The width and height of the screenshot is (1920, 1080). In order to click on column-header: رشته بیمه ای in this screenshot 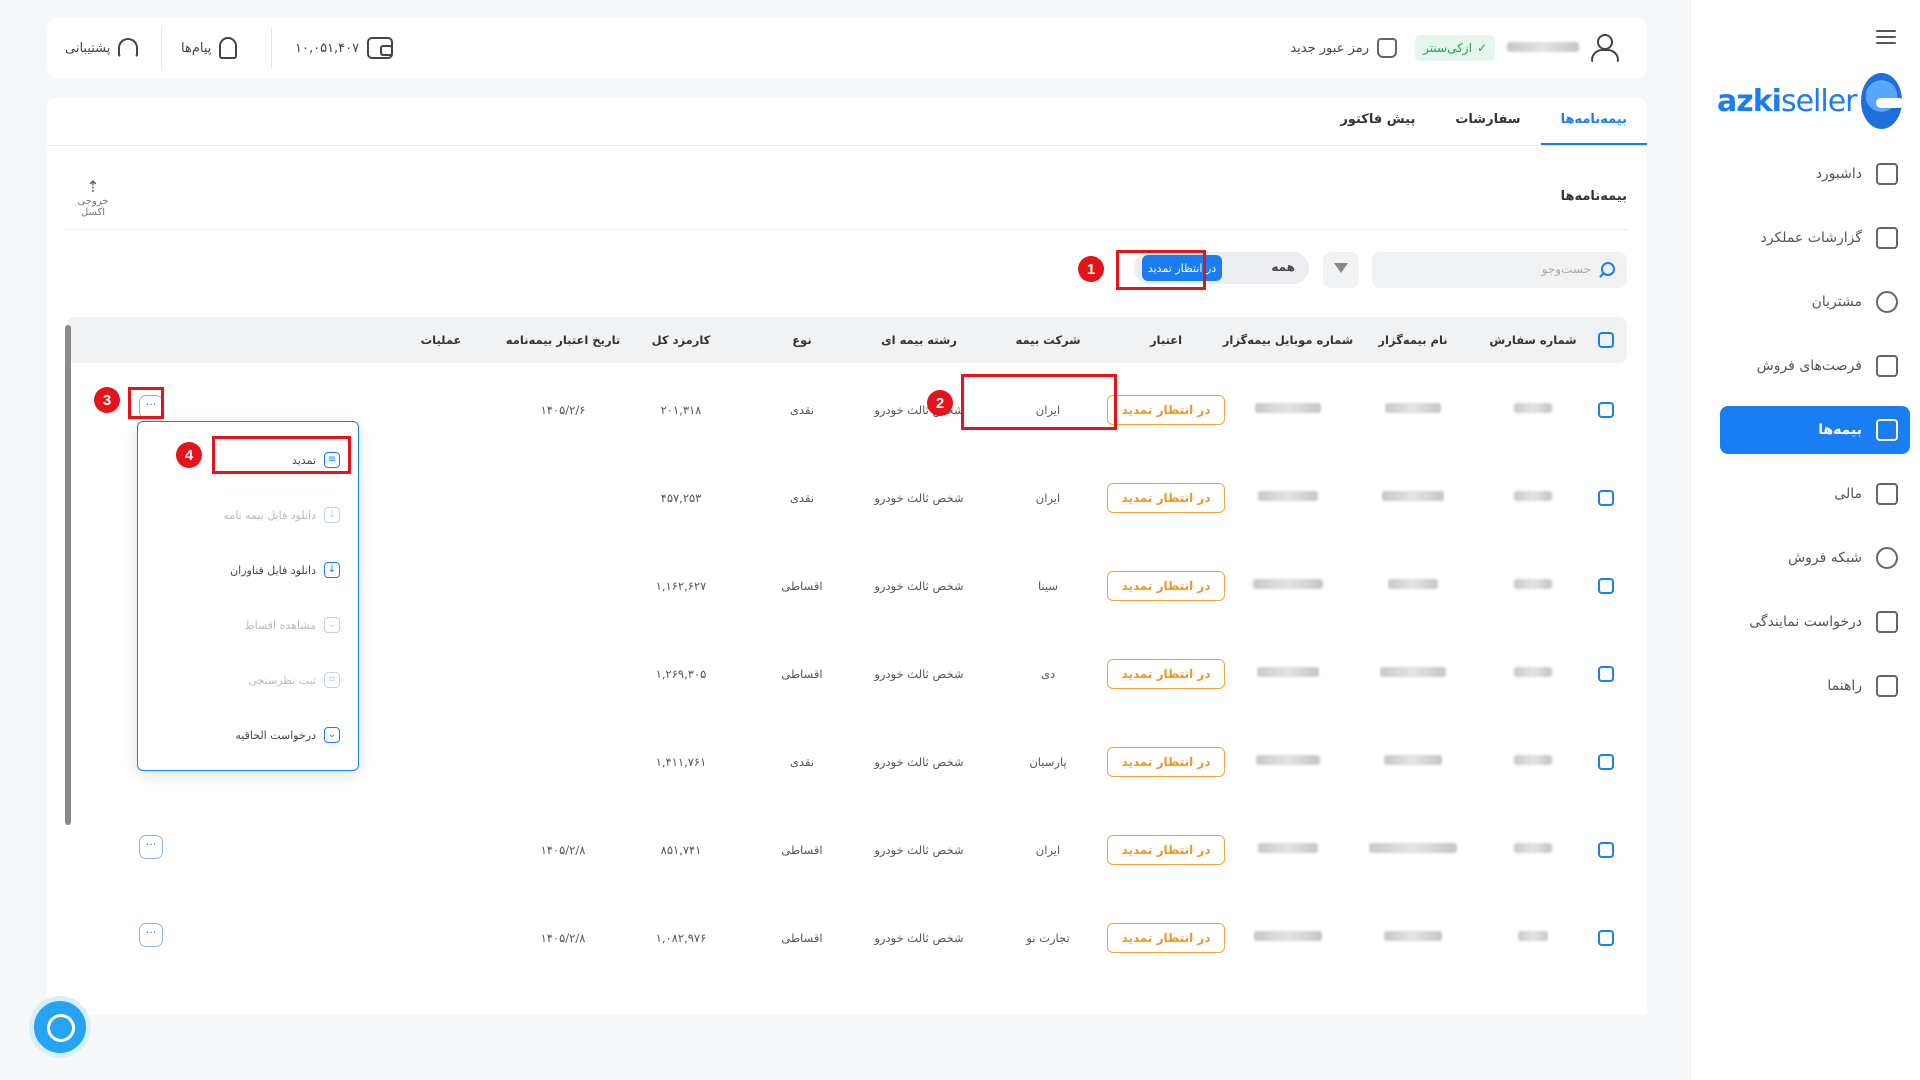, I will do `click(919, 340)`.